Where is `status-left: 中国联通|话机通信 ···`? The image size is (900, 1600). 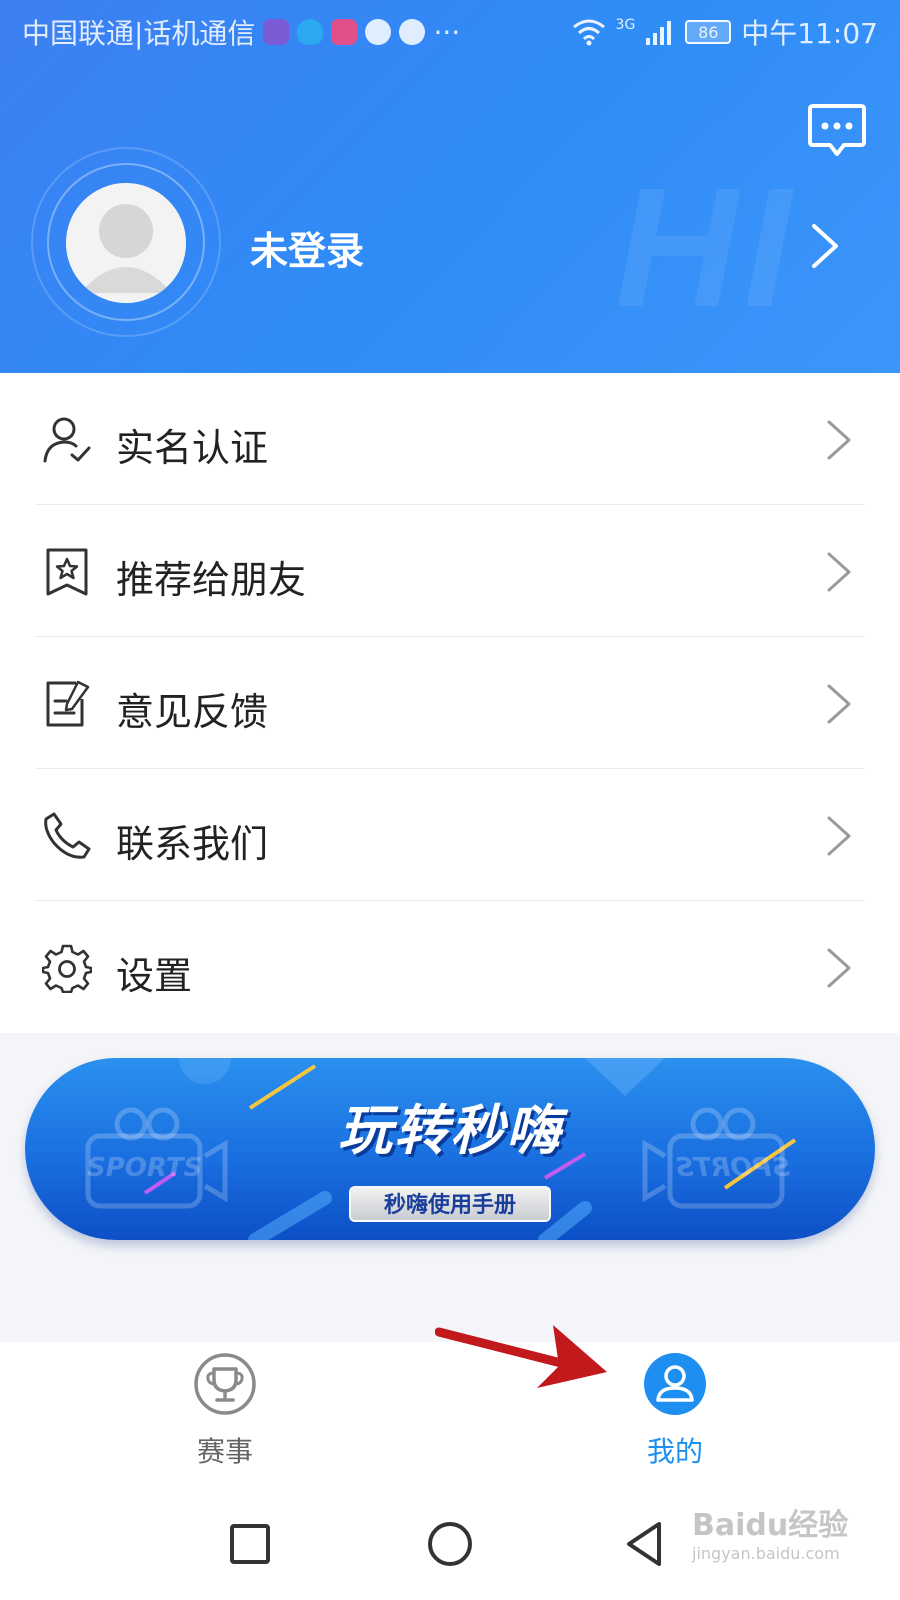 status-left: 中国联通|话机通信 ··· is located at coordinates (241, 32).